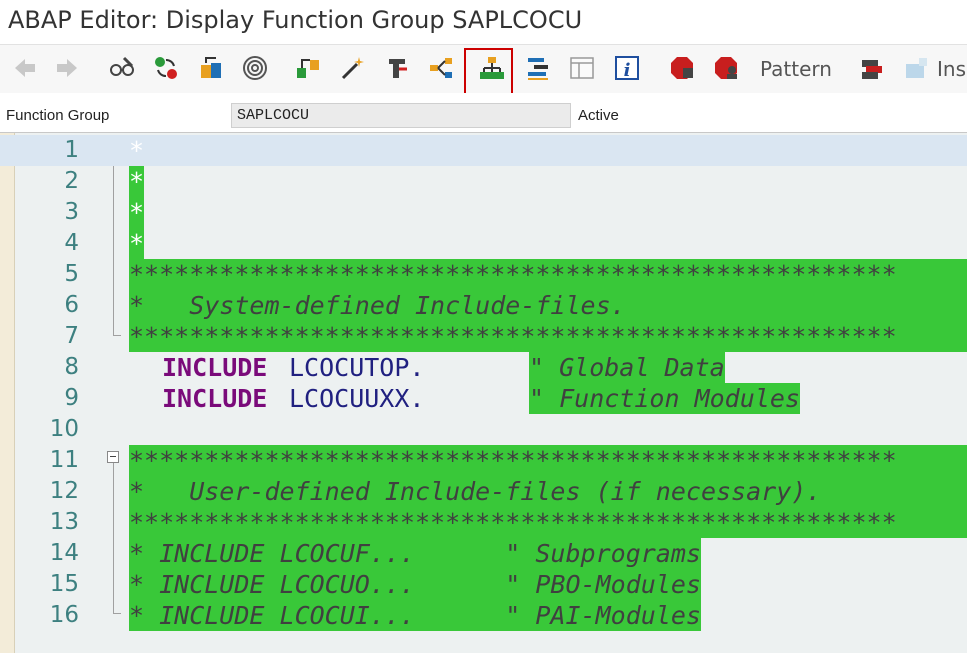  I want to click on include-name: LCOCUUXX., so click(357, 398).